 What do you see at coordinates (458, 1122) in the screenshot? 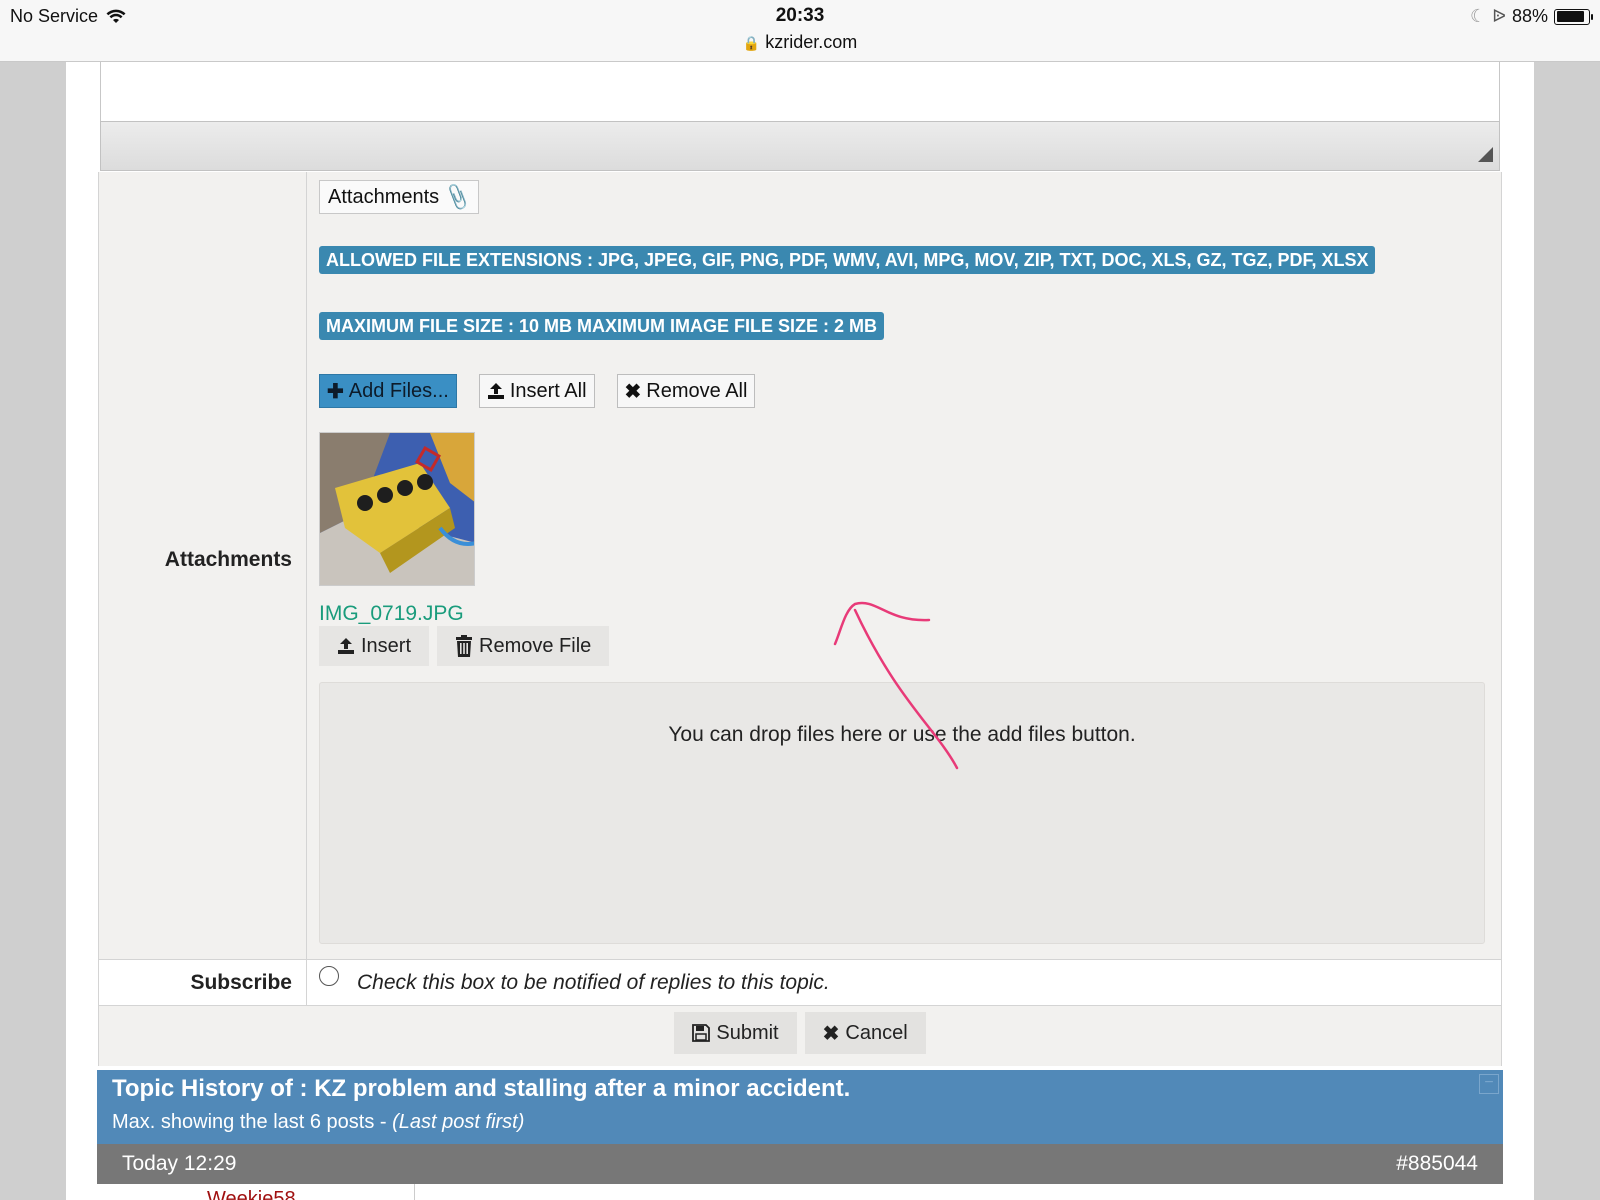
I see `subtitle-emphasis: (Last post first)` at bounding box center [458, 1122].